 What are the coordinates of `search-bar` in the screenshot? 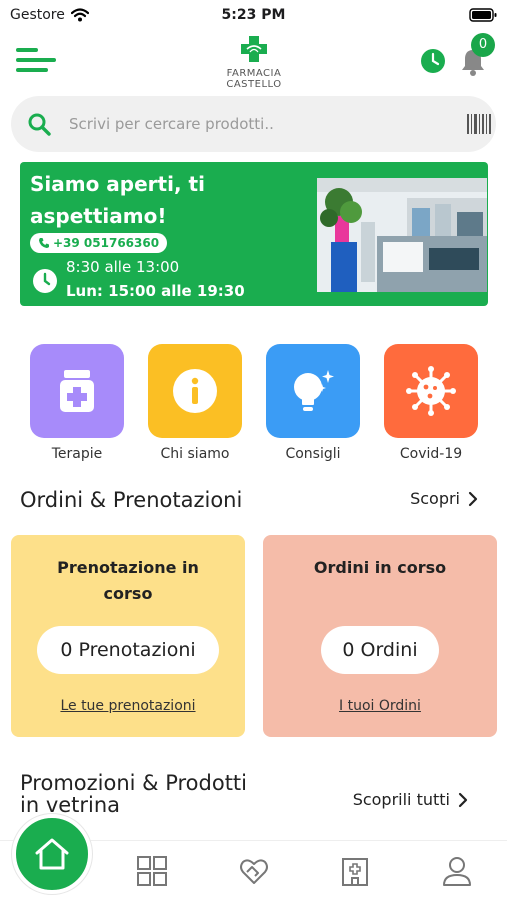 It's located at (253, 124).